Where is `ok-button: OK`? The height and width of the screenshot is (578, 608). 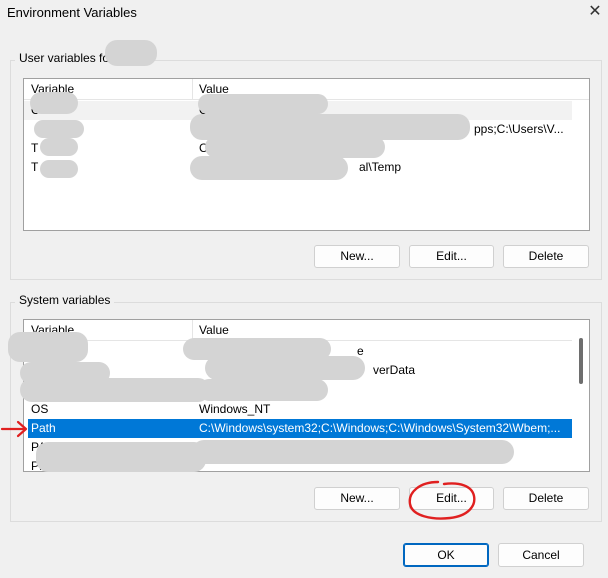 ok-button: OK is located at coordinates (446, 555).